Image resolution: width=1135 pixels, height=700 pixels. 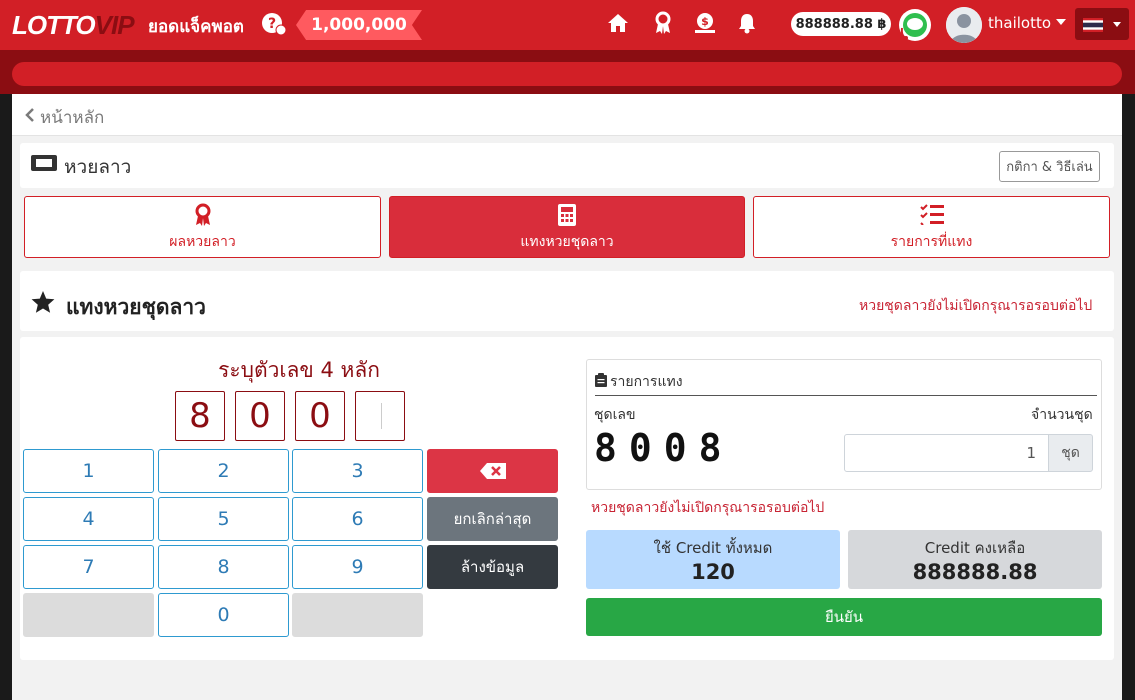 I want to click on bet-section-title: แทงหวยชุดลาว, so click(x=136, y=307).